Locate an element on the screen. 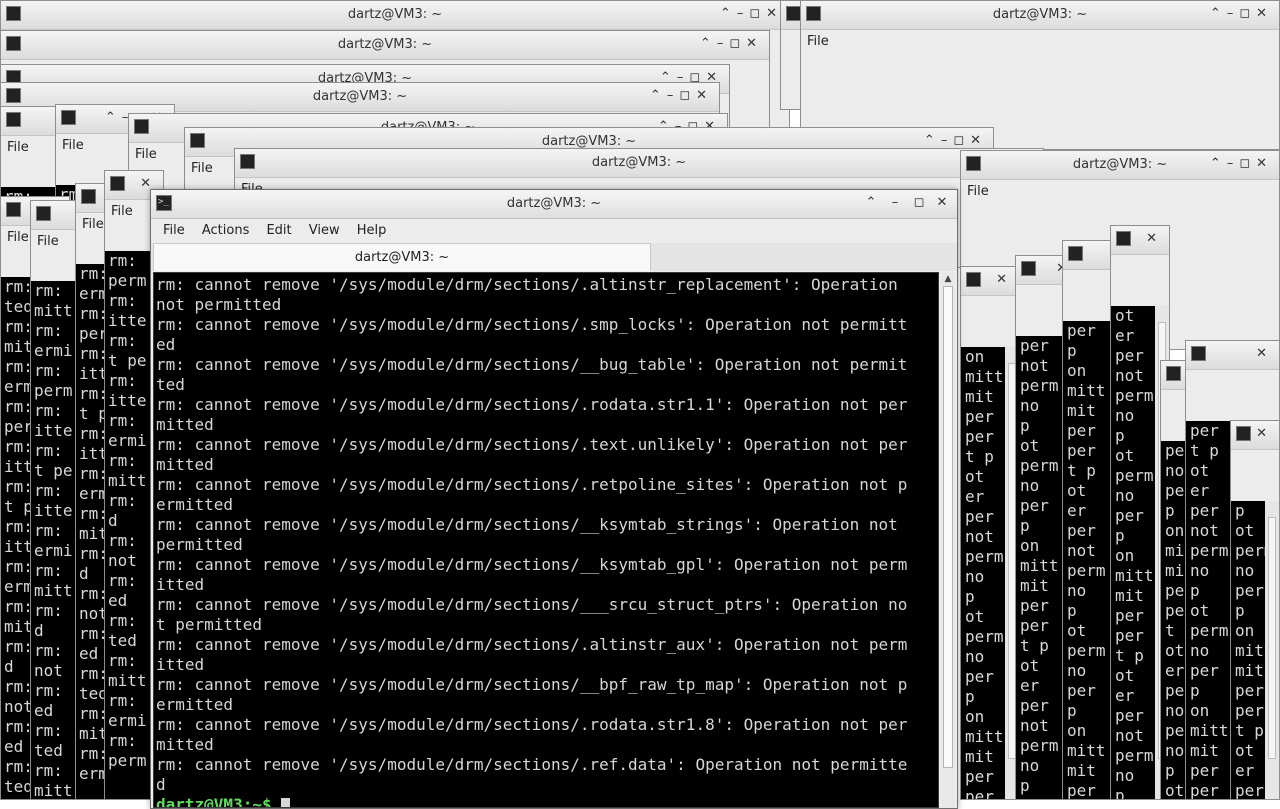 This screenshot has height=809, width=1280. menu-bar: File Actions Edit View Help is located at coordinates (554, 231).